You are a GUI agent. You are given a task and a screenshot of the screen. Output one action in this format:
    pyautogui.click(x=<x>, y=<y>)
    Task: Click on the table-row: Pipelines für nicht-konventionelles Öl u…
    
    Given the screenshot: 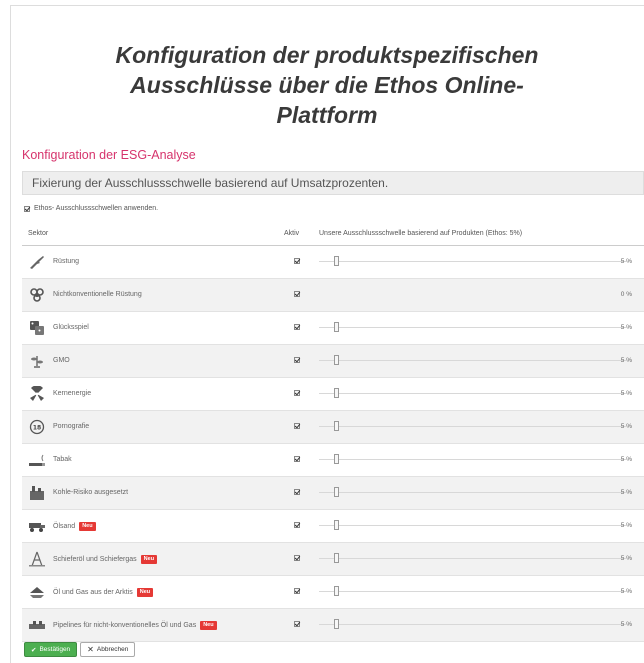 What is the action you would take?
    pyautogui.click(x=333, y=625)
    